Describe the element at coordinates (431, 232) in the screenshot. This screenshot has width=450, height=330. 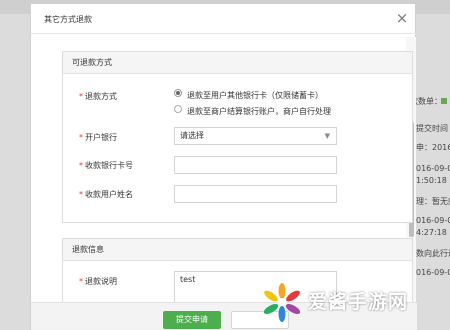
I see `background-entry: 4:27:18` at that location.